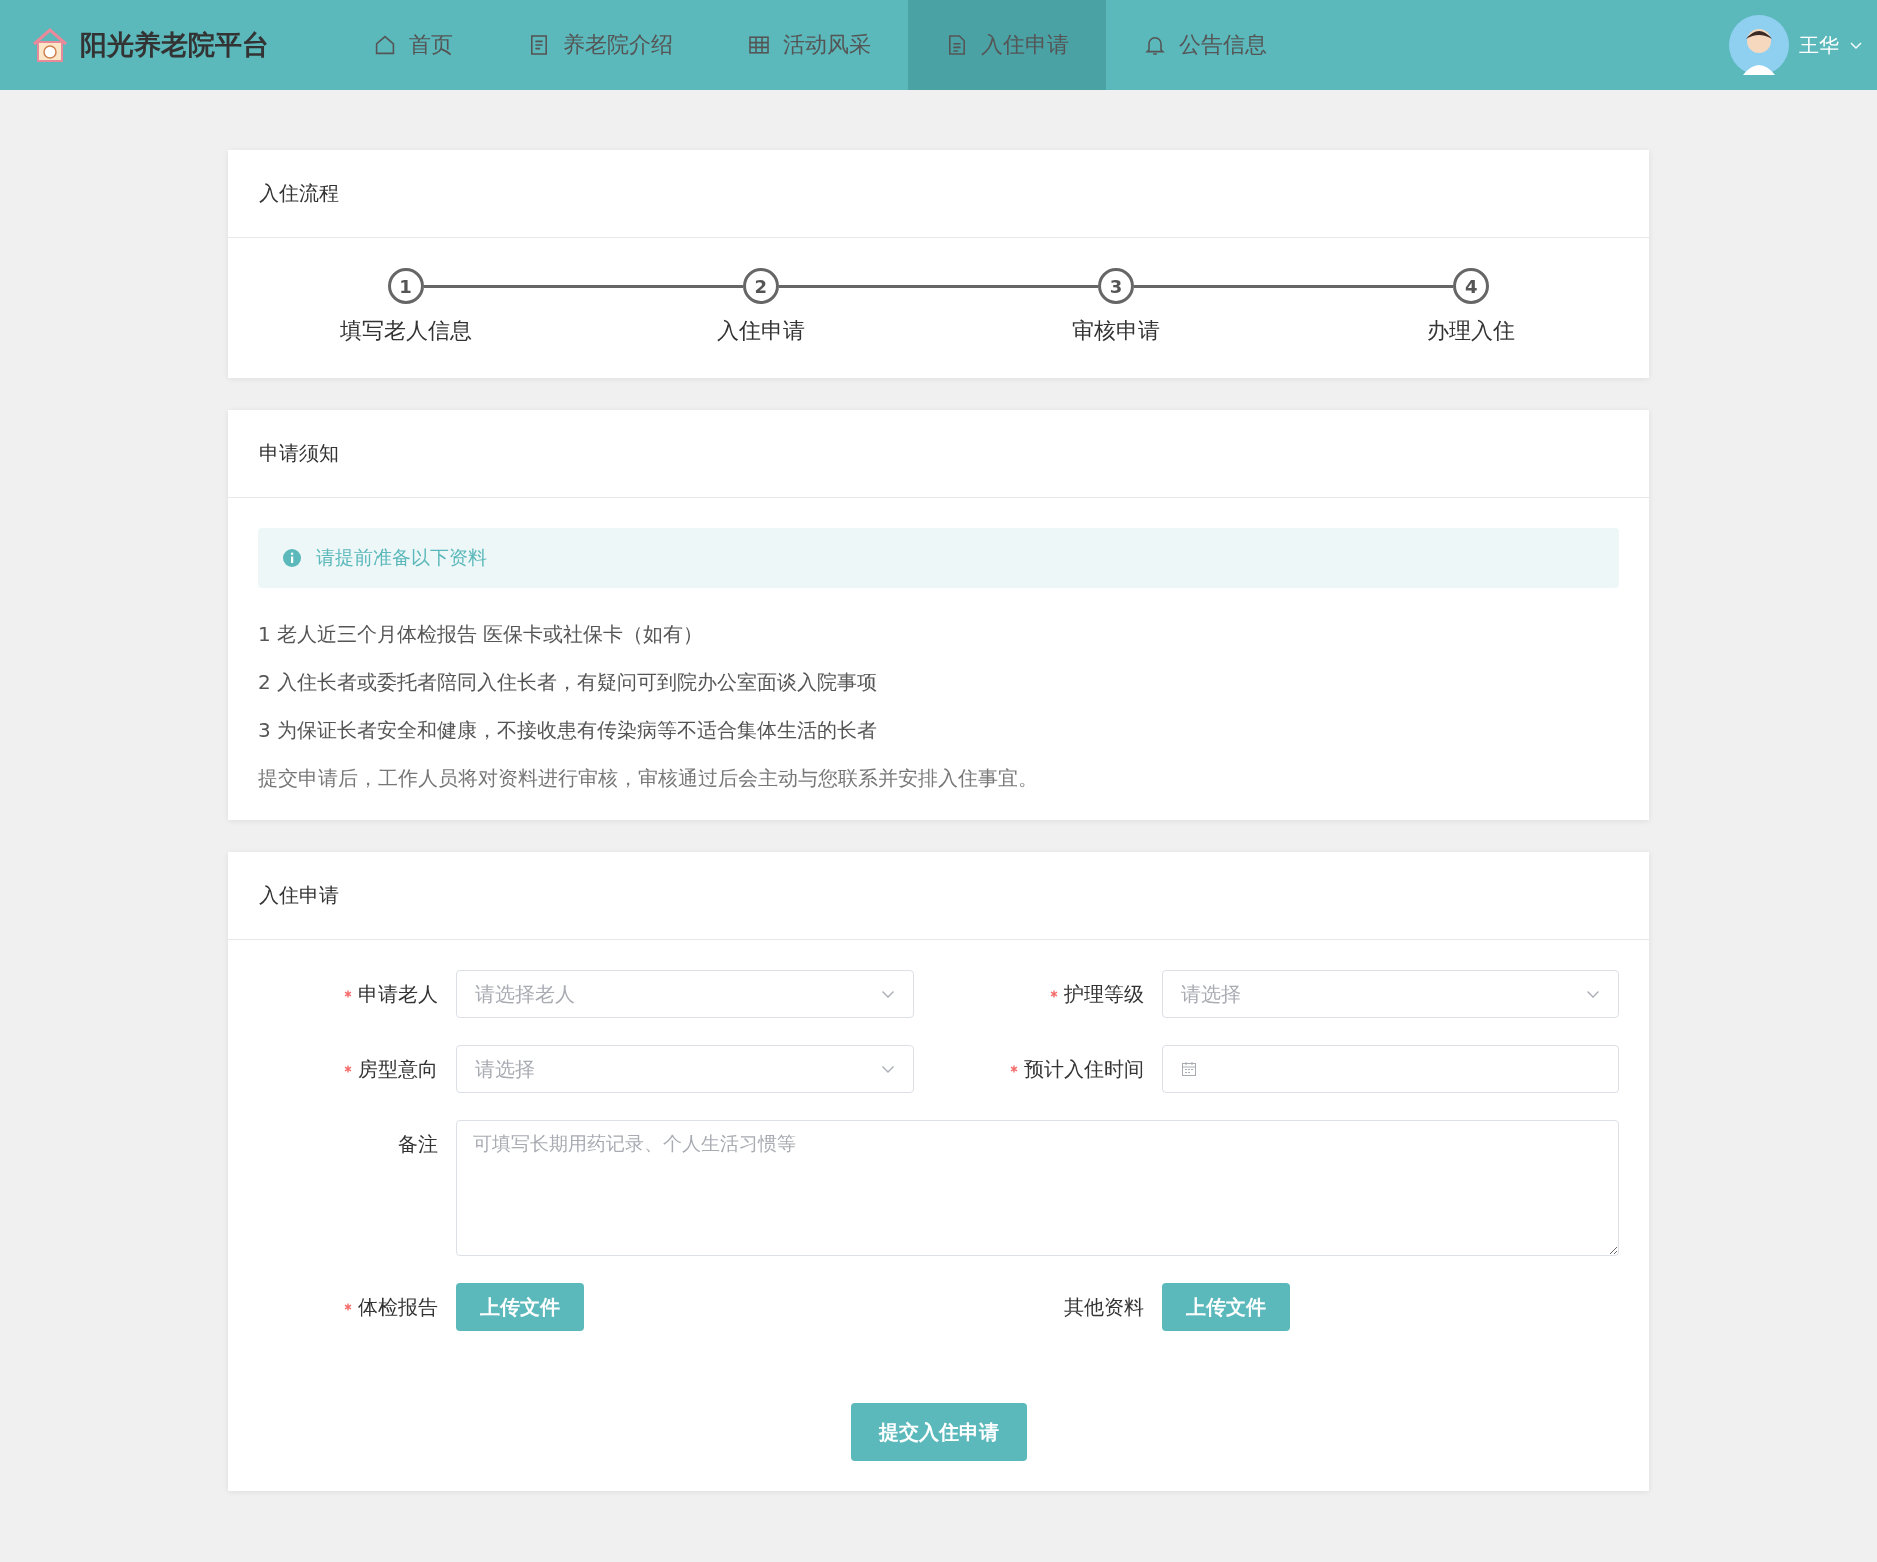 The height and width of the screenshot is (1562, 1877). I want to click on alert-text: 请提前准备以下资料, so click(401, 557).